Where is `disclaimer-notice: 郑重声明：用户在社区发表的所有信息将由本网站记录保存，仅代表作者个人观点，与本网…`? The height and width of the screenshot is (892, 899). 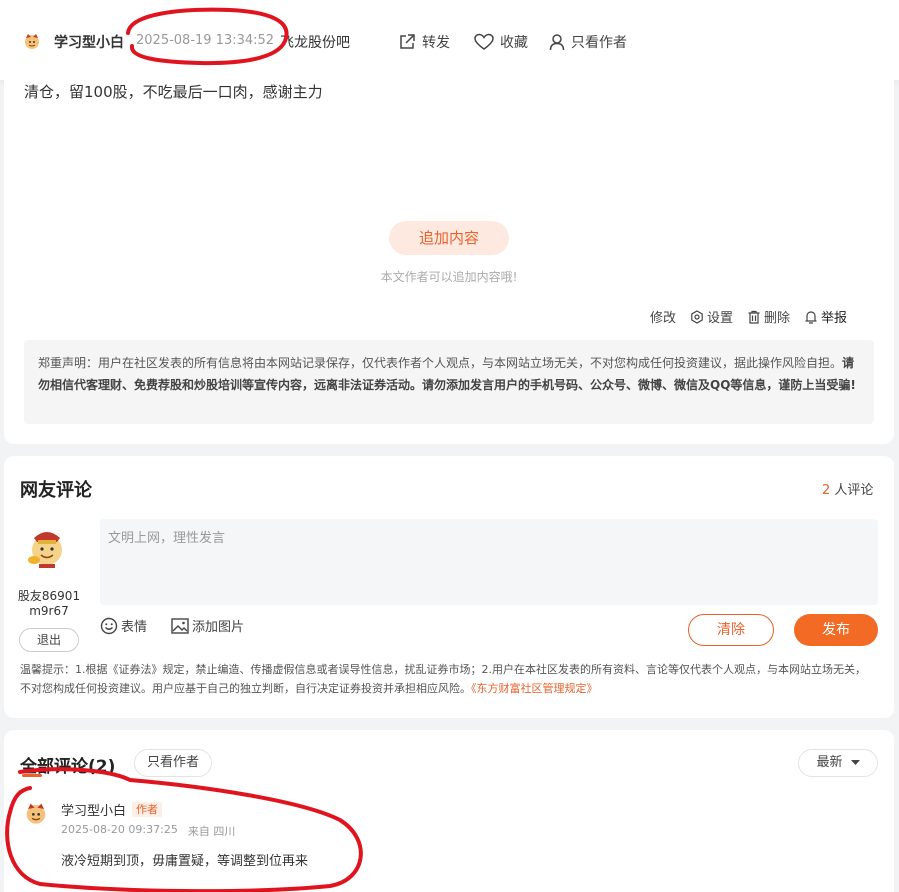 disclaimer-notice: 郑重声明：用户在社区发表的所有信息将由本网站记录保存，仅代表作者个人观点，与本网… is located at coordinates (449, 382).